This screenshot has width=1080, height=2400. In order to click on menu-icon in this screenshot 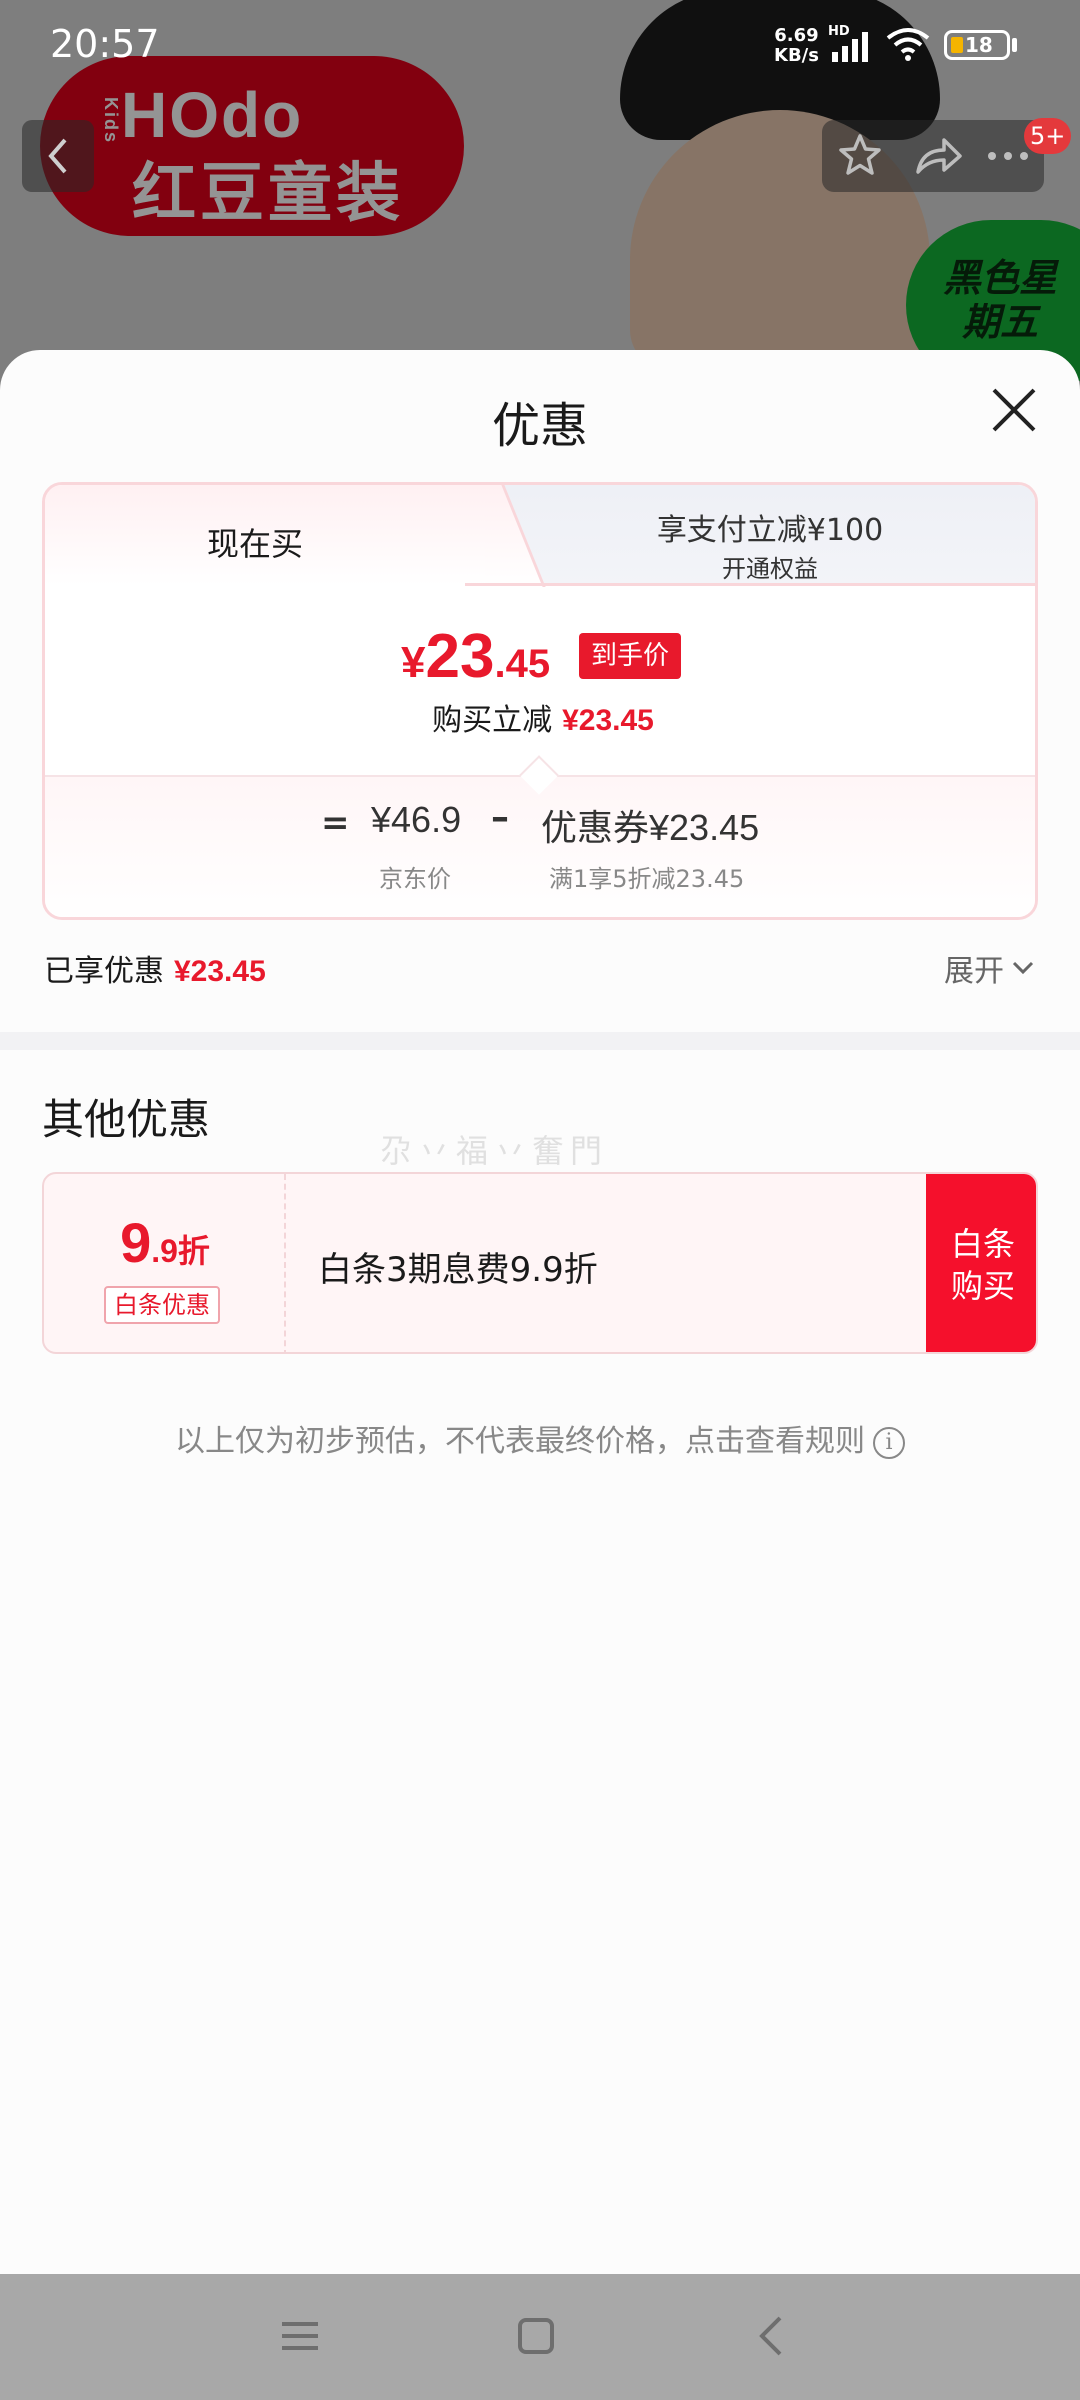, I will do `click(300, 2336)`.